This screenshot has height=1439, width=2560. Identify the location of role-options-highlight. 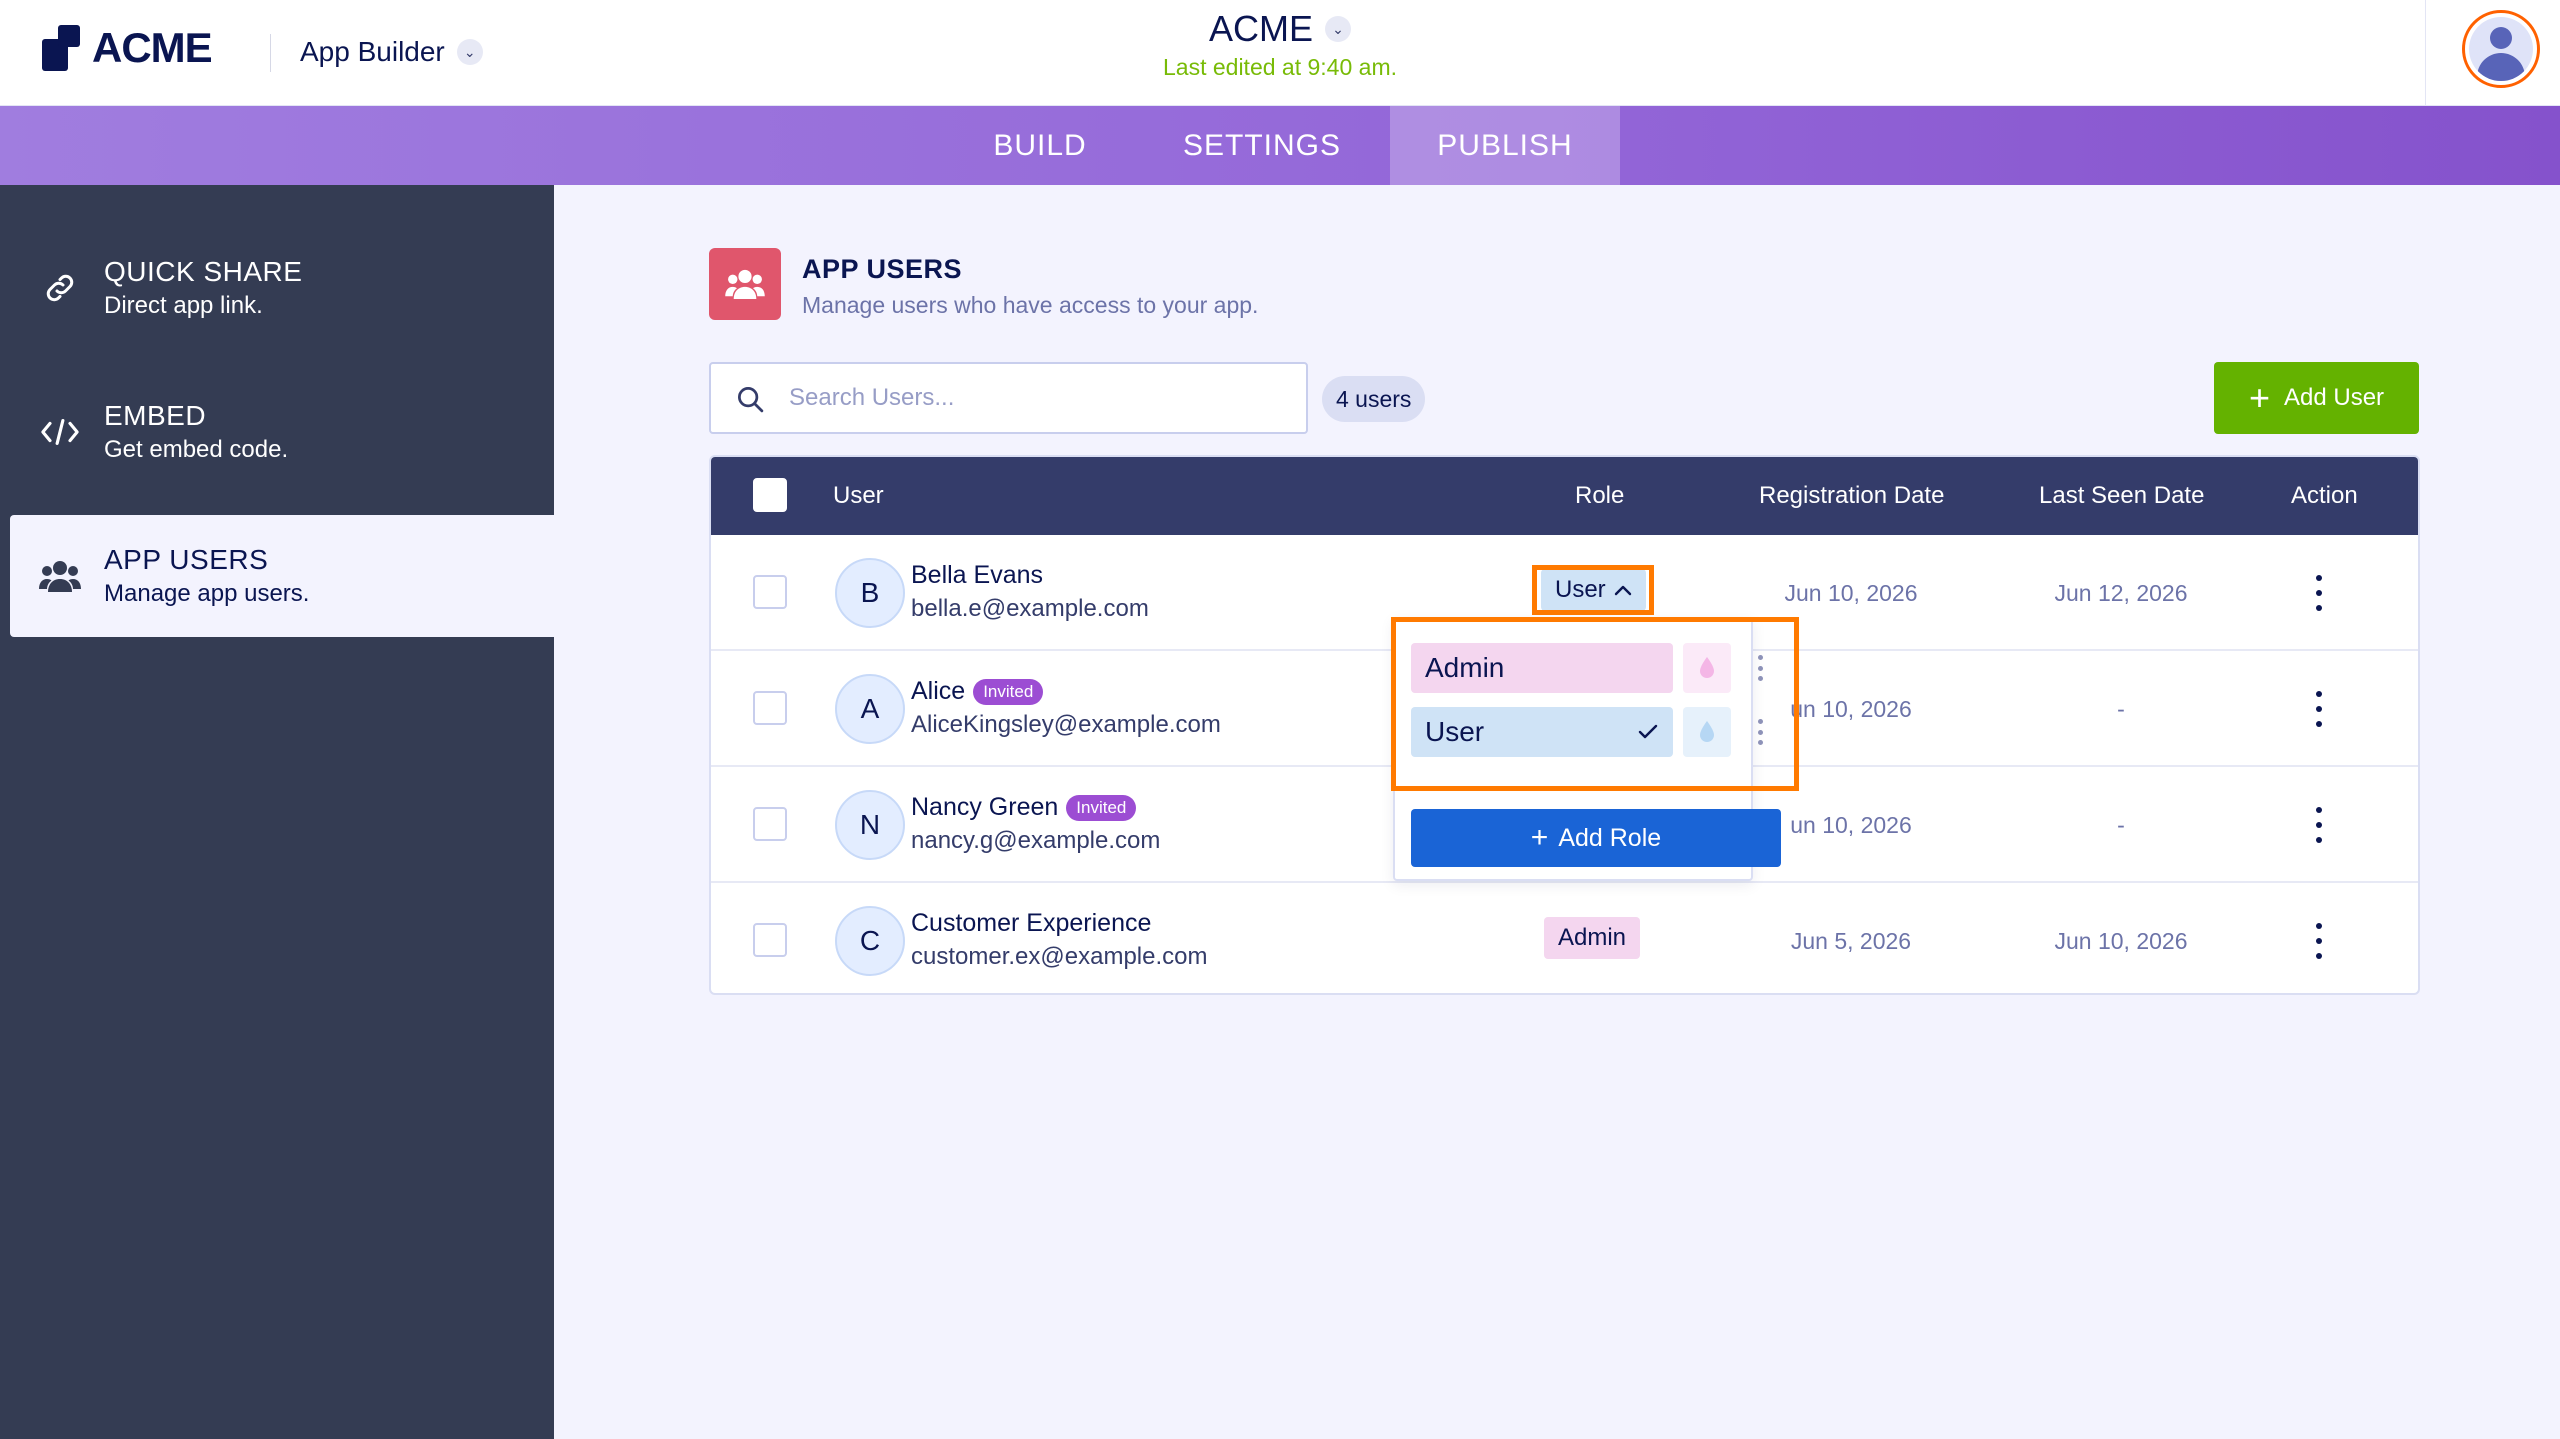
(1595, 704).